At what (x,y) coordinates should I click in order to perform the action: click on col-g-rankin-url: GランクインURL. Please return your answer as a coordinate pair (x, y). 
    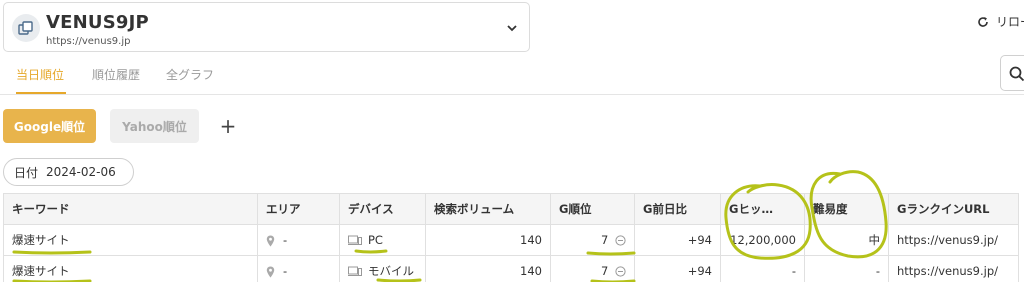
    Looking at the image, I should click on (953, 209).